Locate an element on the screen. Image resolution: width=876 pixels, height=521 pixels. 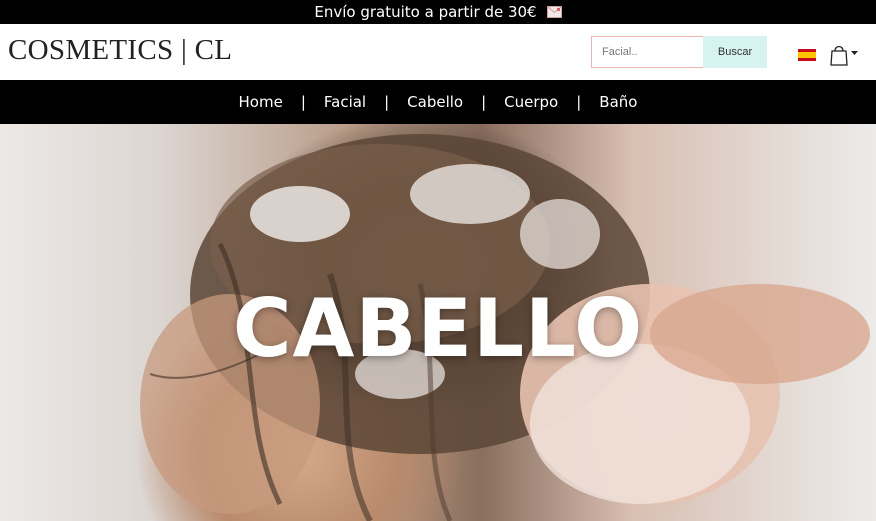
search-form: Buscar is located at coordinates (679, 52).